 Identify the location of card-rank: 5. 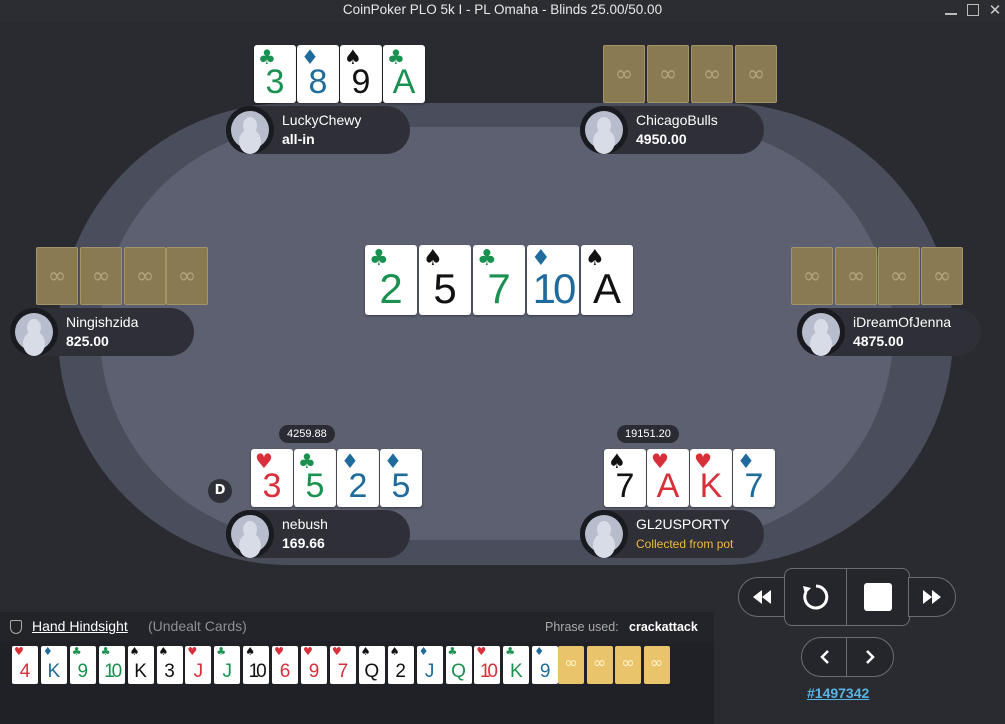
(401, 486).